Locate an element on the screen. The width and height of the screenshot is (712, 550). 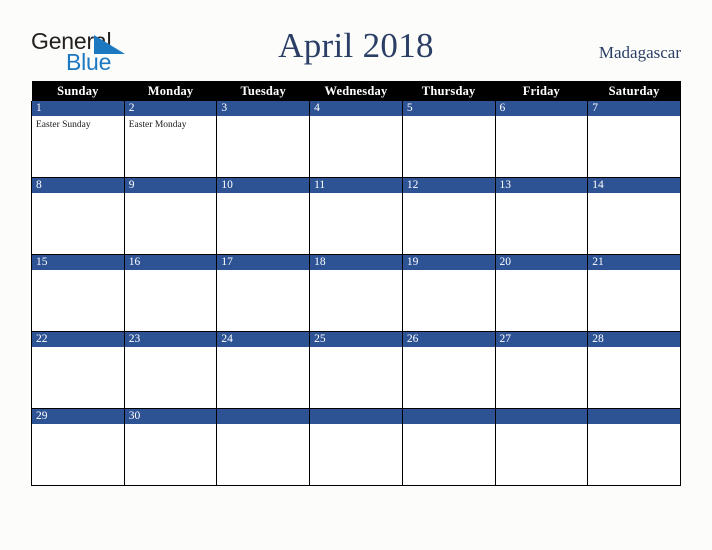
day-cell-inner: 23 is located at coordinates (170, 370).